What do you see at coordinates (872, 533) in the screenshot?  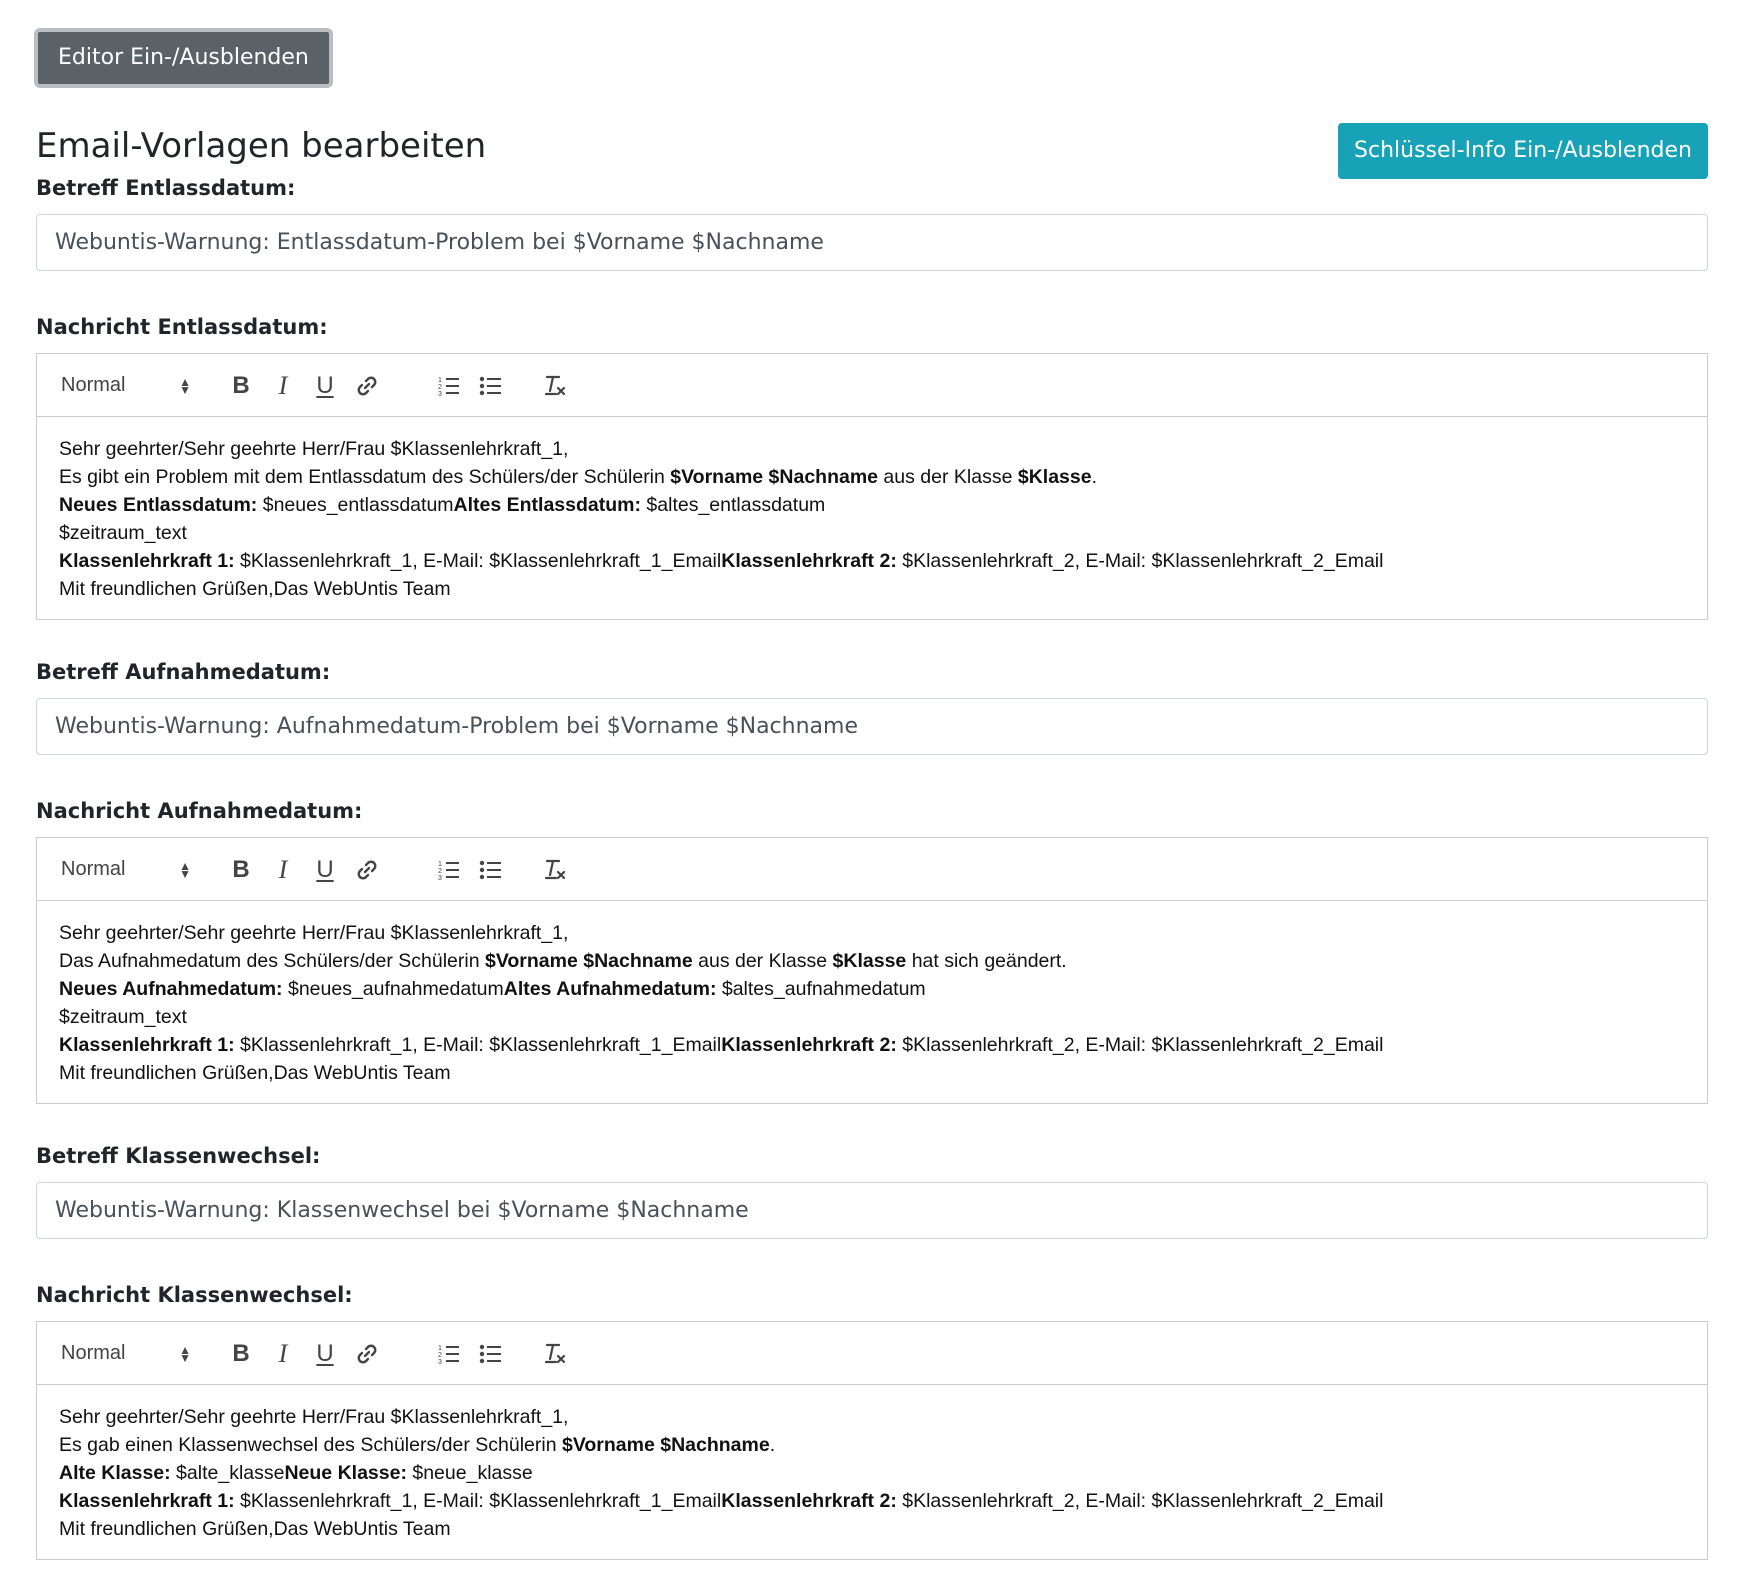 I see `editor-line: $zeitraum_text` at bounding box center [872, 533].